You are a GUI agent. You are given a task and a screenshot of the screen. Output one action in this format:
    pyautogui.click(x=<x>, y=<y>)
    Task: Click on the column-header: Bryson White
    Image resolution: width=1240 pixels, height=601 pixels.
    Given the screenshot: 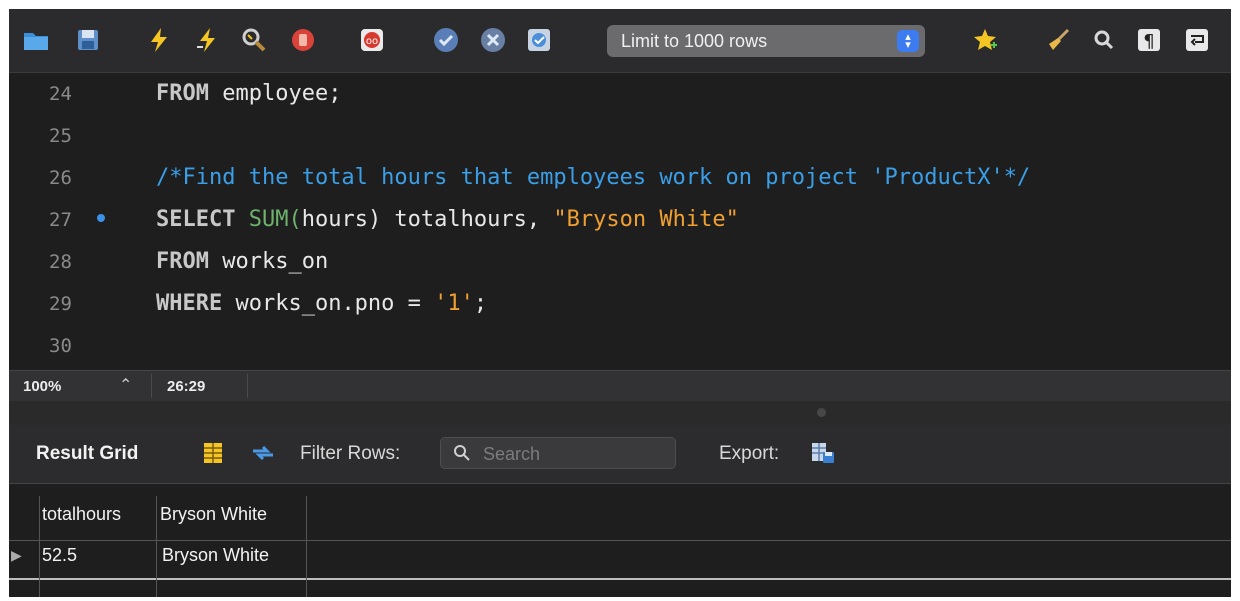 What is the action you would take?
    pyautogui.click(x=213, y=514)
    